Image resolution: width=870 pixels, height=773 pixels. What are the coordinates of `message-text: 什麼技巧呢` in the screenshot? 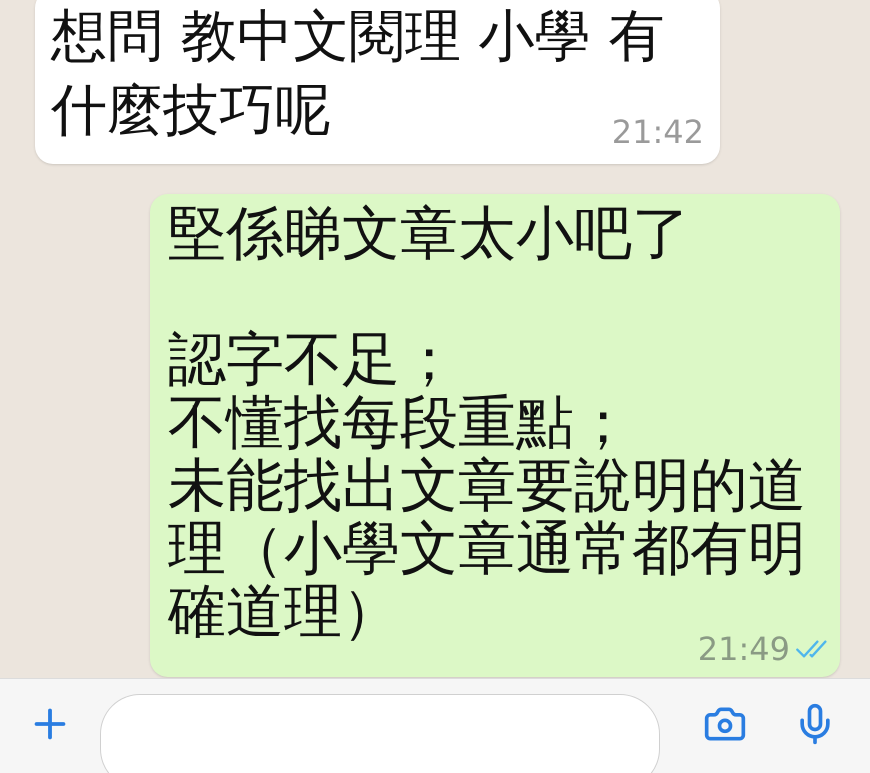 It's located at (191, 111).